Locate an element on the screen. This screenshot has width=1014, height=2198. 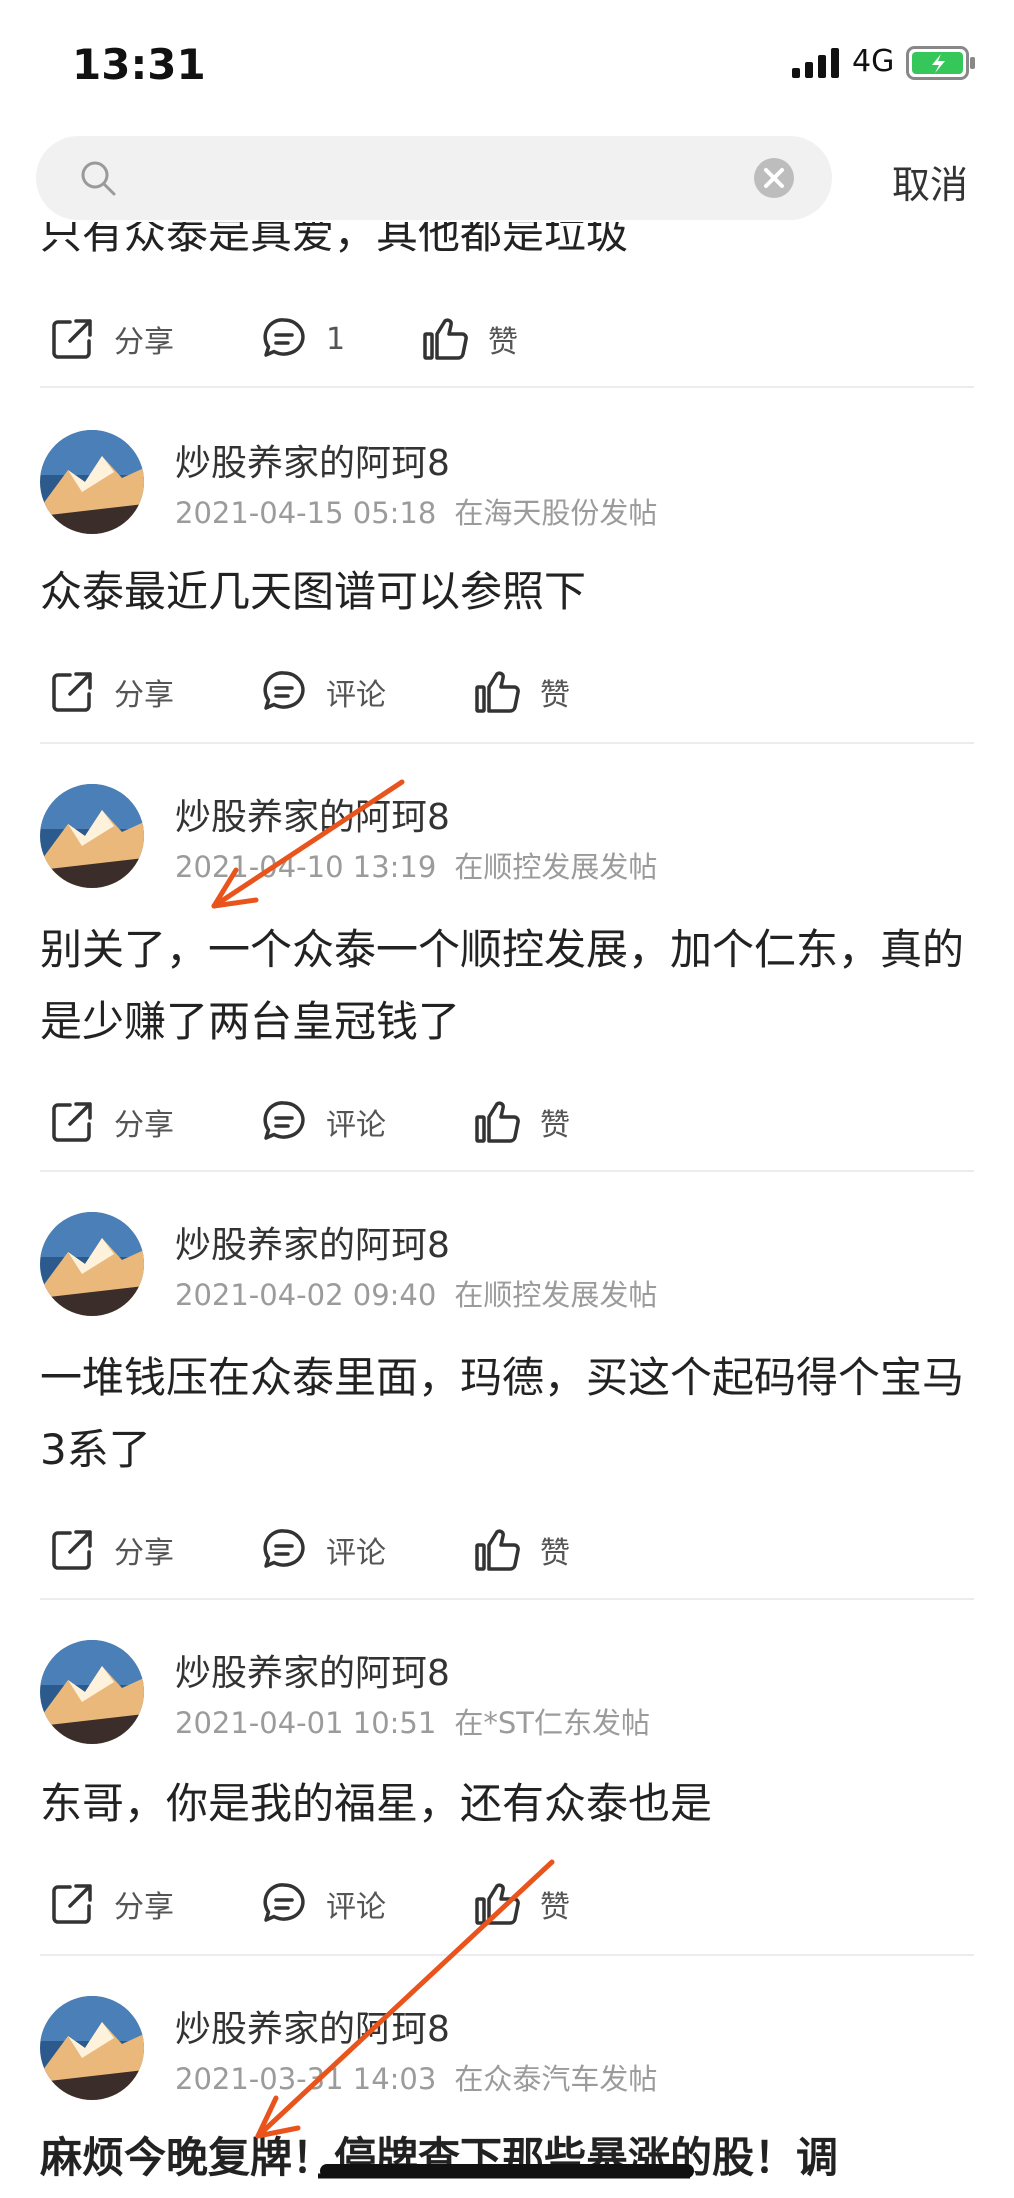
post-meta: 2021-04-01 10:51 在*ST仁东发帖 is located at coordinates (421, 1721).